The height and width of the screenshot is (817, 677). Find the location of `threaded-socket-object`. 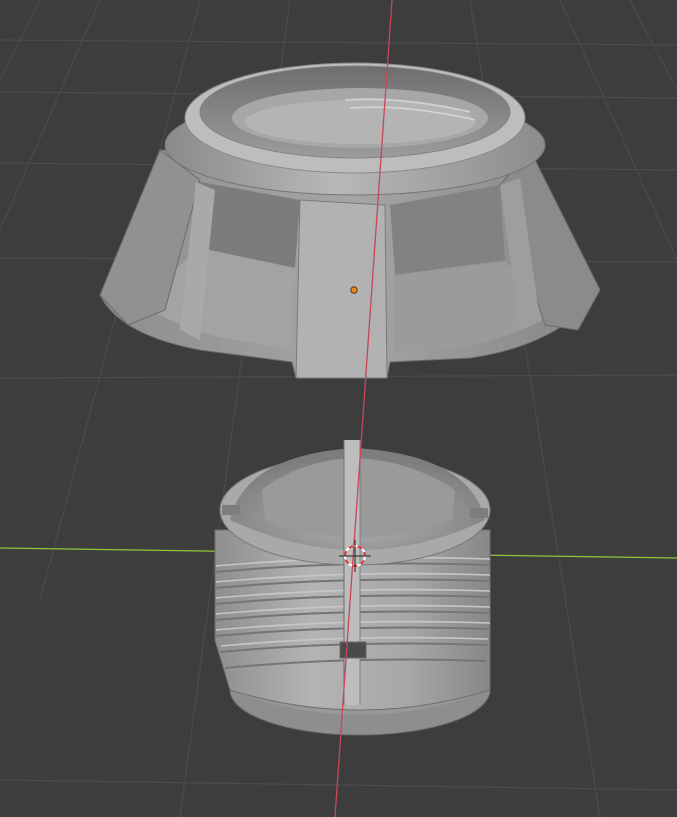

threaded-socket-object is located at coordinates (352, 588).